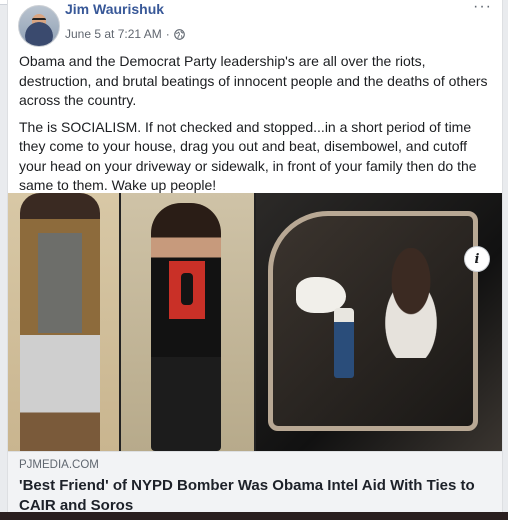  What do you see at coordinates (59, 465) in the screenshot?
I see `link-domain: PJMEDIA.COM` at bounding box center [59, 465].